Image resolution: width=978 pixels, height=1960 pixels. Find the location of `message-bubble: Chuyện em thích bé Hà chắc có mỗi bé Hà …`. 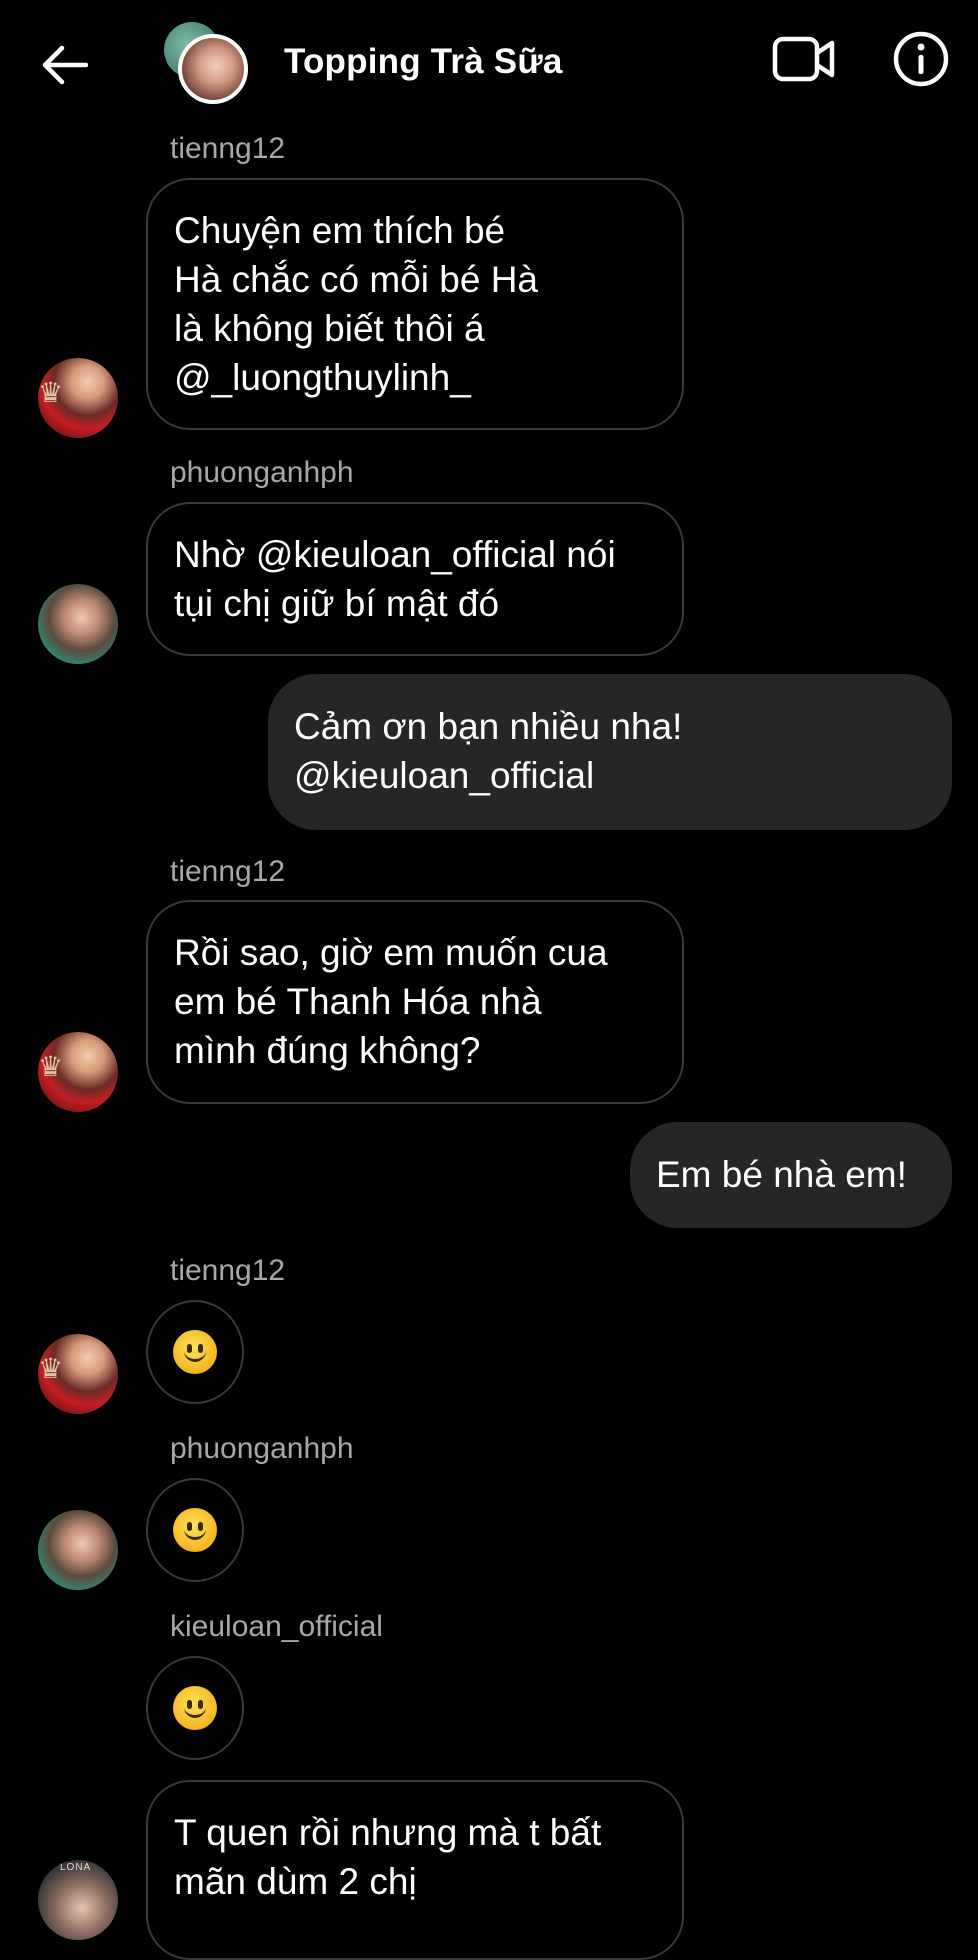

message-bubble: Chuyện em thích bé Hà chắc có mỗi bé Hà … is located at coordinates (415, 304).